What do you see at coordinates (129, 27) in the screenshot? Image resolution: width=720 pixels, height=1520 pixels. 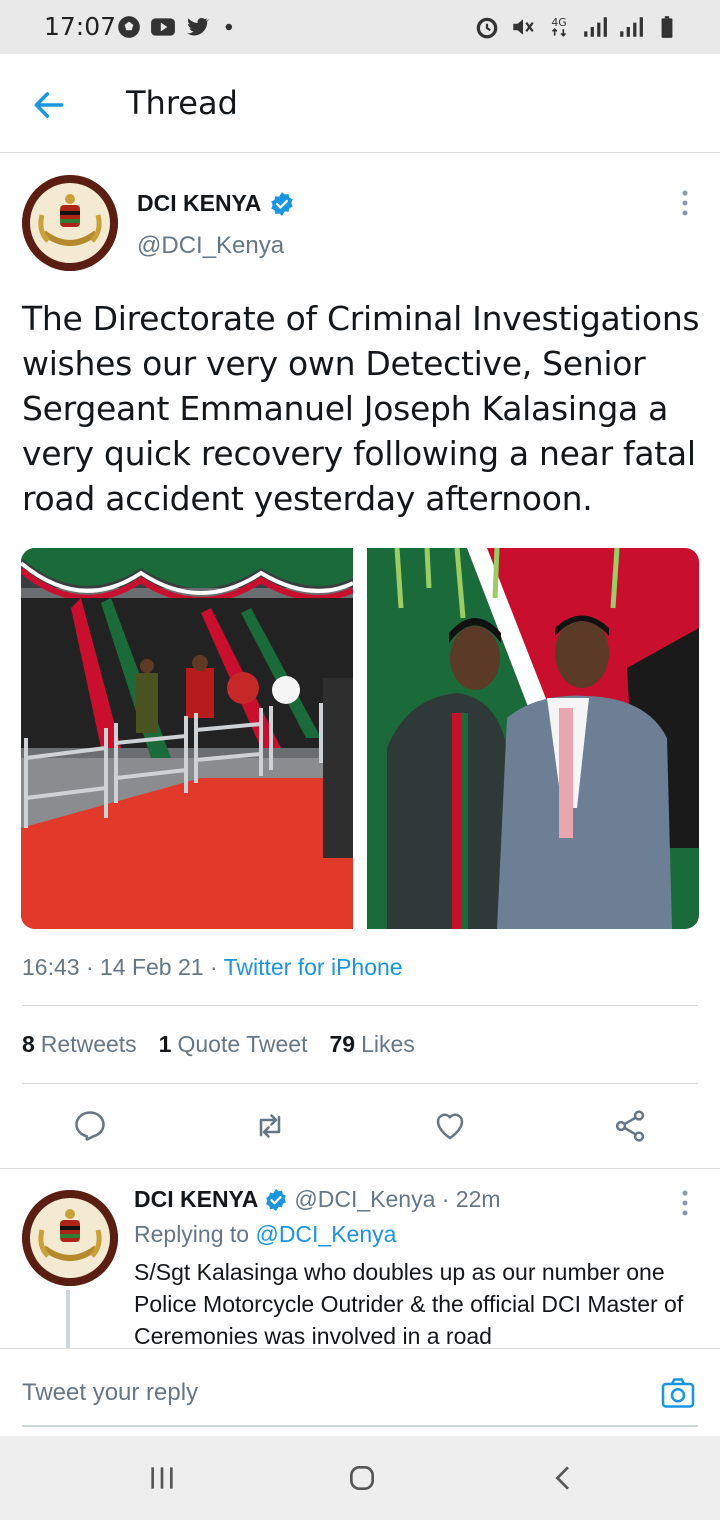 I see `soccer-ball-icon` at bounding box center [129, 27].